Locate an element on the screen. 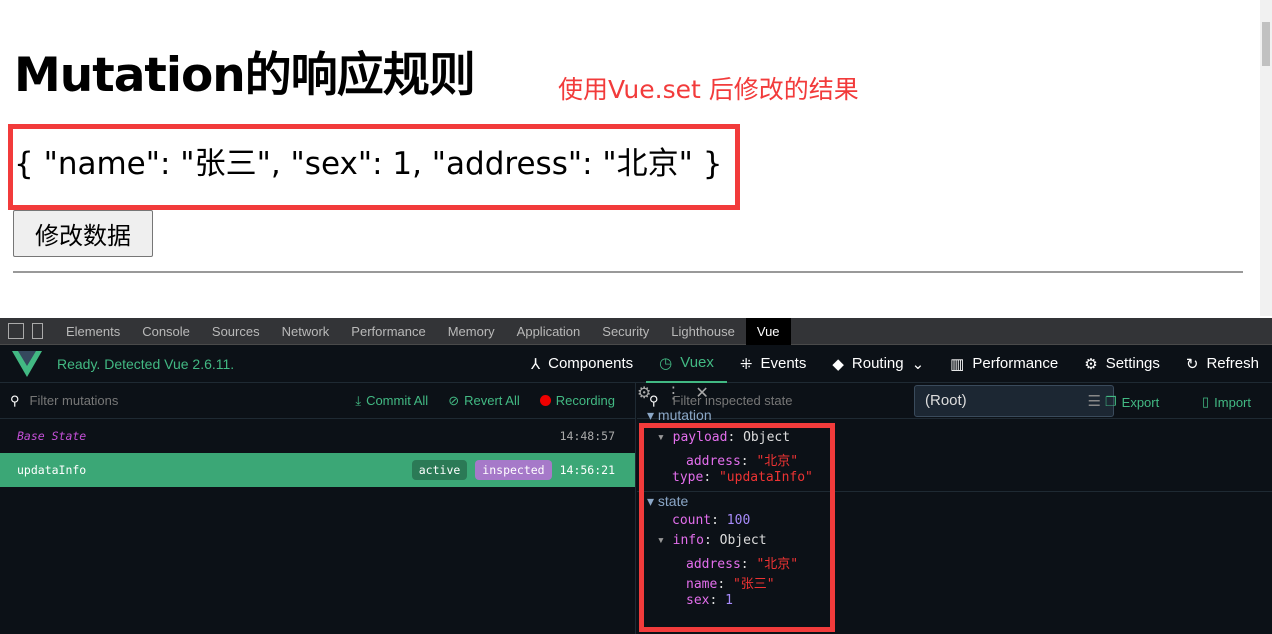 Image resolution: width=1272 pixels, height=634 pixels. tab-network: Network is located at coordinates (306, 331).